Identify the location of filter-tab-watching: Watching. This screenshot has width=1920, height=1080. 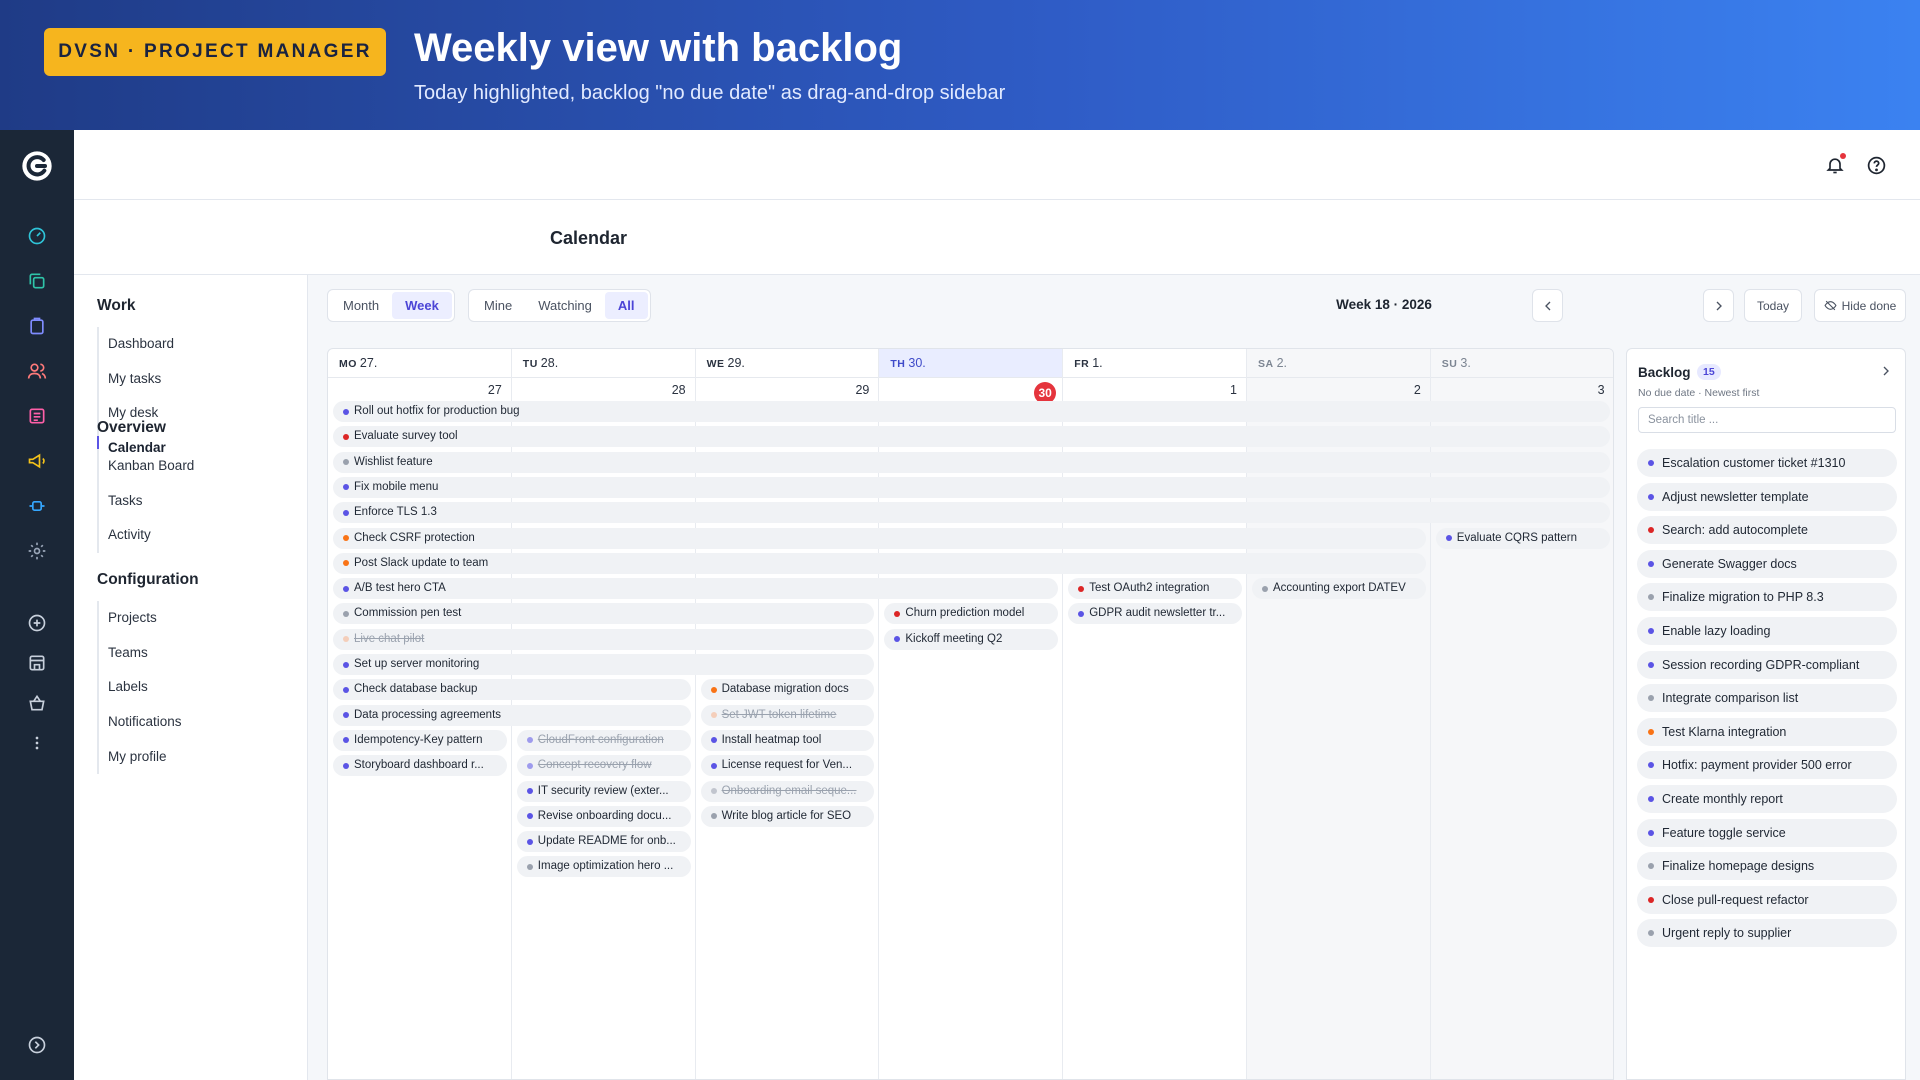
(565, 305).